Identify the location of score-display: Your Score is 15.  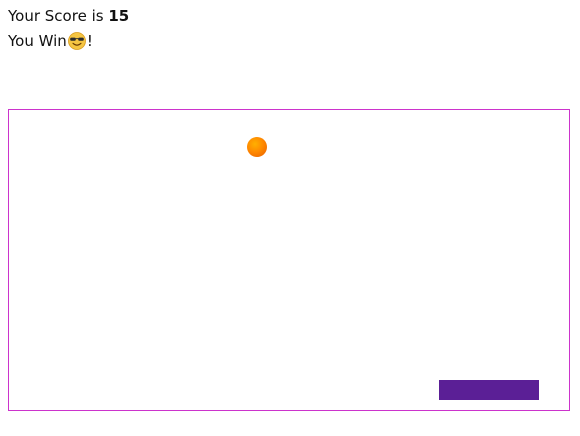
(68, 16).